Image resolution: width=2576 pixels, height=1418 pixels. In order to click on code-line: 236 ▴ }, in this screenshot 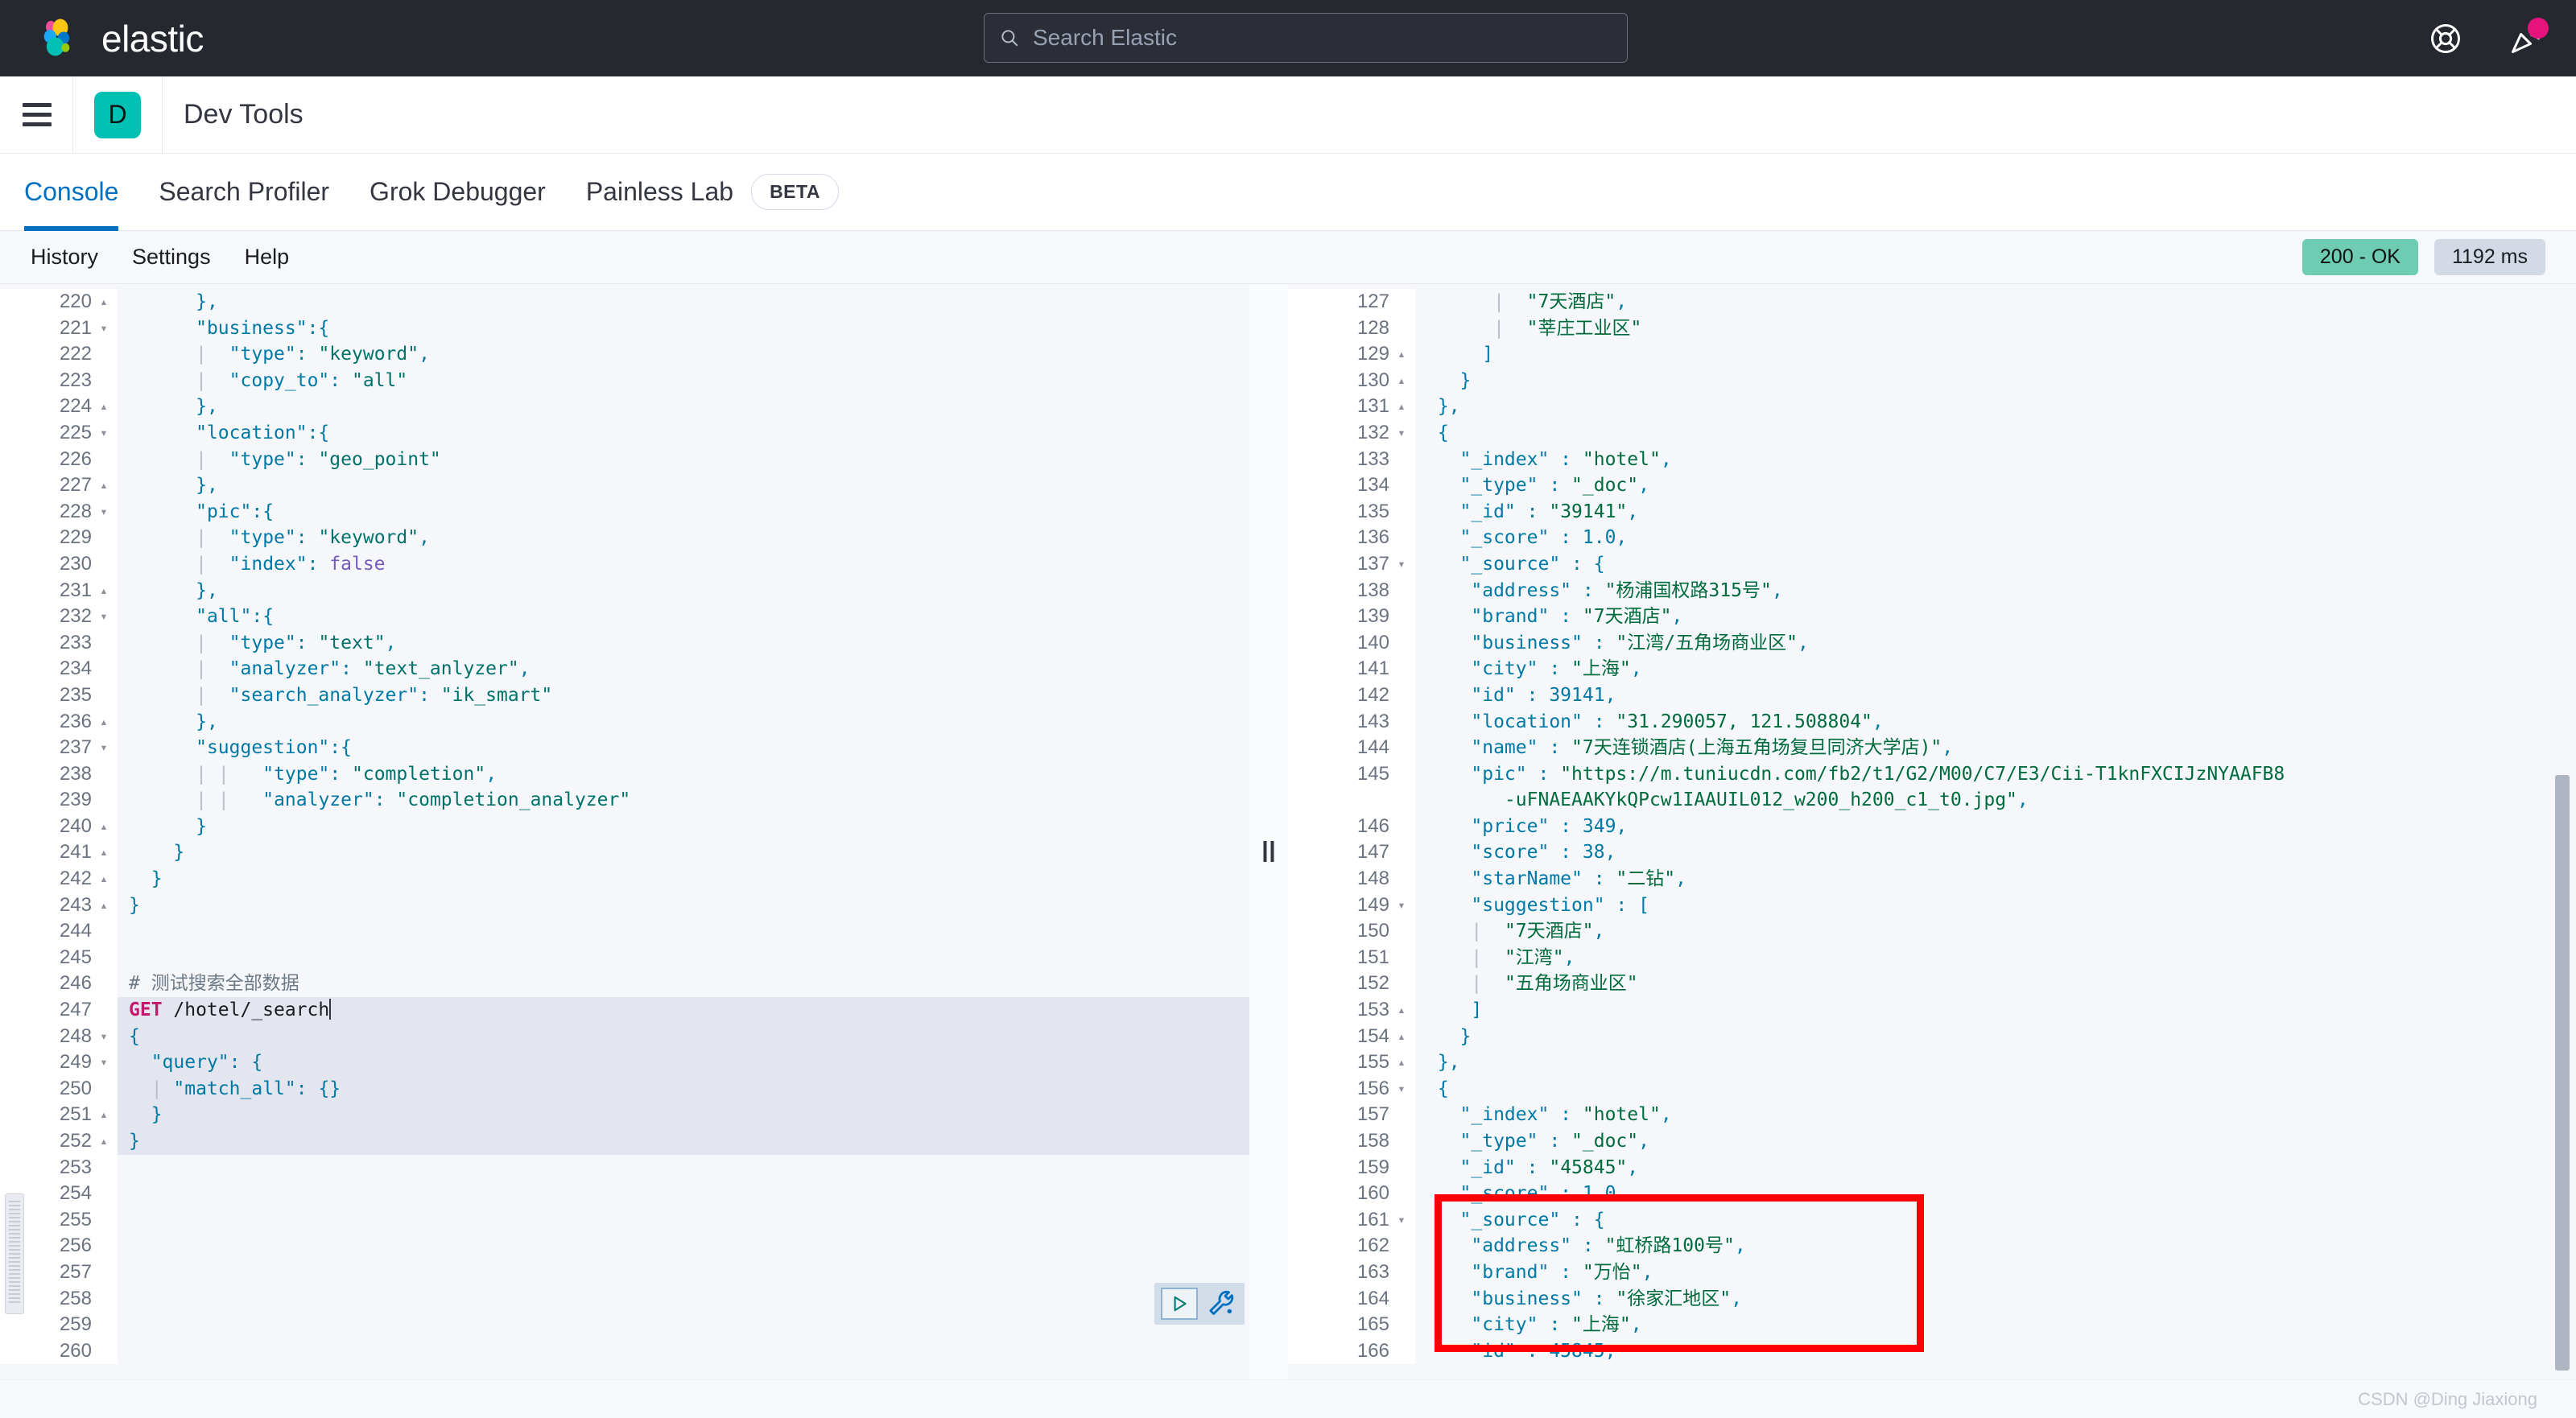, I will do `click(624, 722)`.